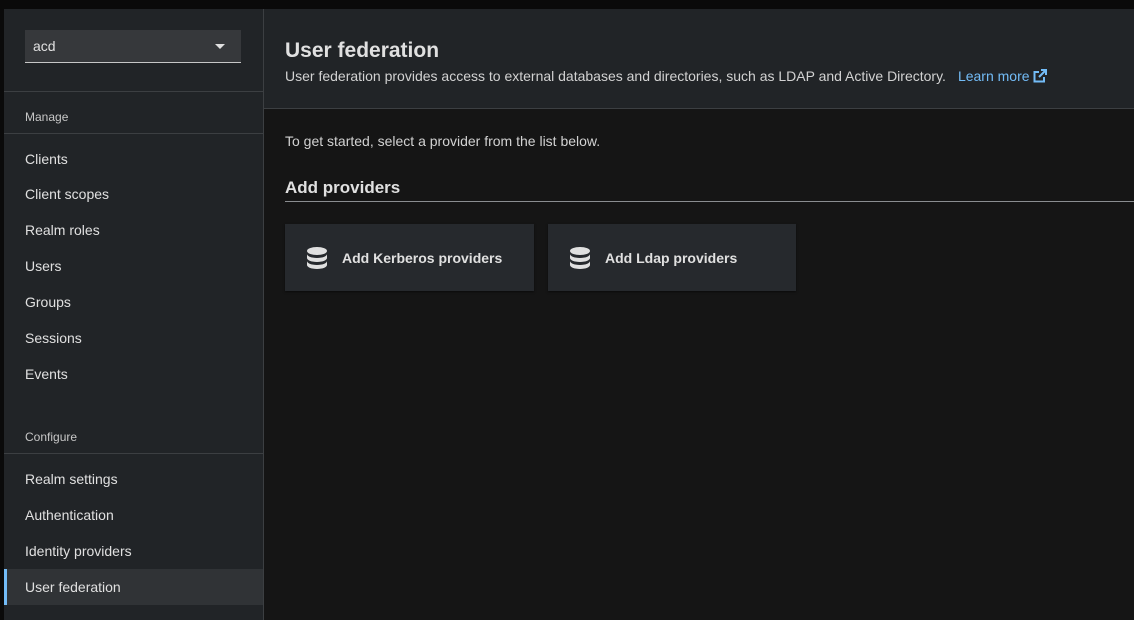 The image size is (1134, 620). Describe the element at coordinates (51, 437) in the screenshot. I see `nav-section-configure: Configure` at that location.